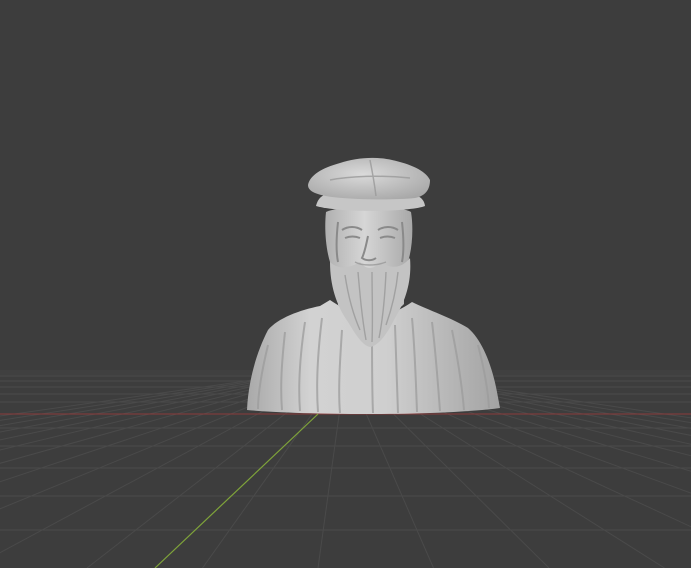 This screenshot has width=691, height=568. What do you see at coordinates (236, 490) in the screenshot?
I see `y-axis-line` at bounding box center [236, 490].